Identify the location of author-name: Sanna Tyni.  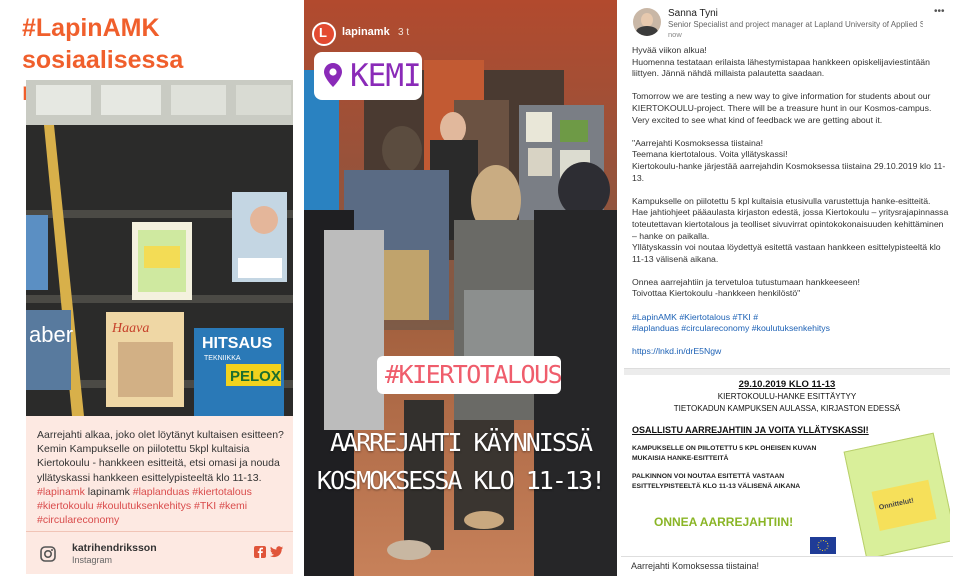
(693, 13).